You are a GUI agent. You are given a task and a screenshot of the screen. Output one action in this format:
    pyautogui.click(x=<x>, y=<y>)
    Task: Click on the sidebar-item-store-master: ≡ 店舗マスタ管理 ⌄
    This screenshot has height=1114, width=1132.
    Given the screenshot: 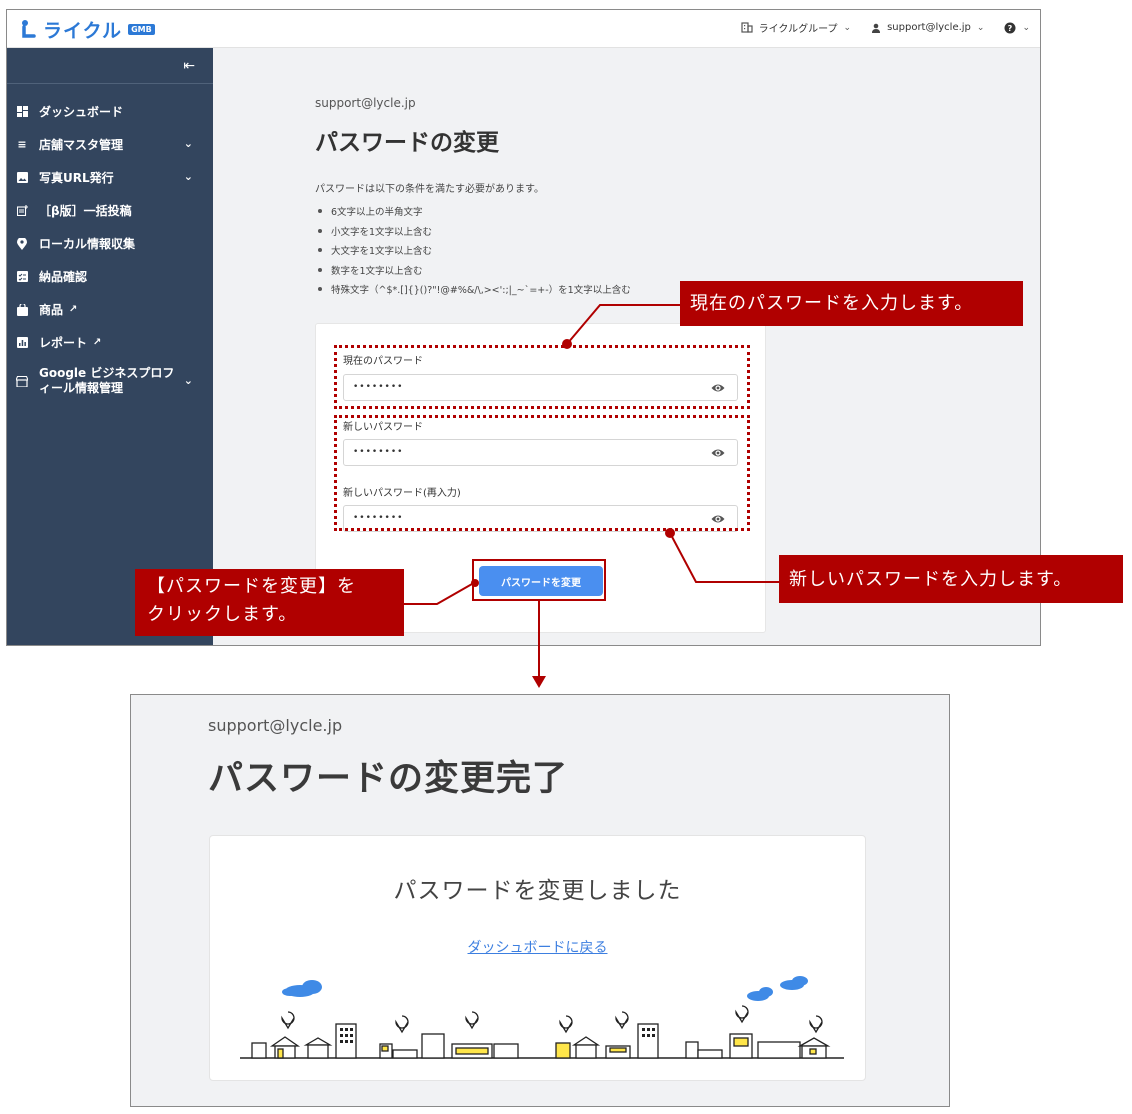 What is the action you would take?
    pyautogui.click(x=110, y=144)
    